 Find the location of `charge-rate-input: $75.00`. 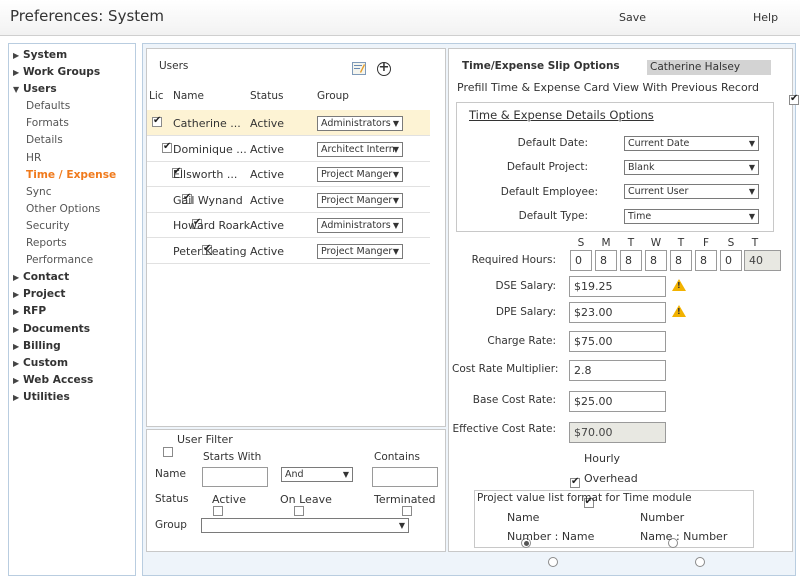

charge-rate-input: $75.00 is located at coordinates (617, 341).